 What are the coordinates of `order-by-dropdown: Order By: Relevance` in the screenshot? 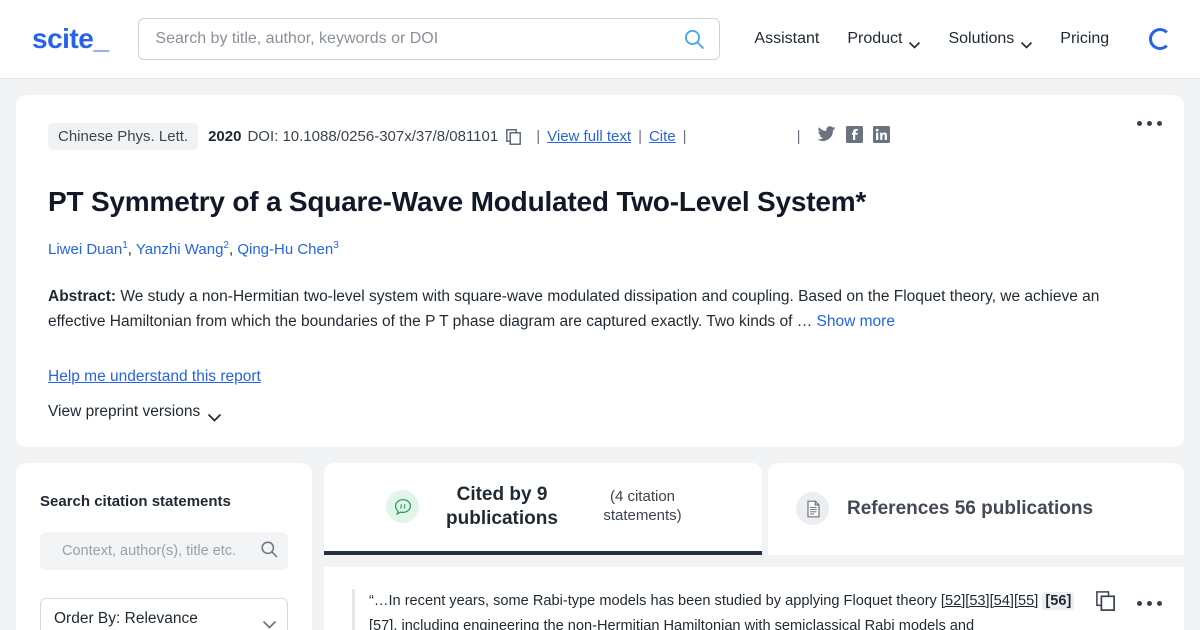 It's located at (164, 614).